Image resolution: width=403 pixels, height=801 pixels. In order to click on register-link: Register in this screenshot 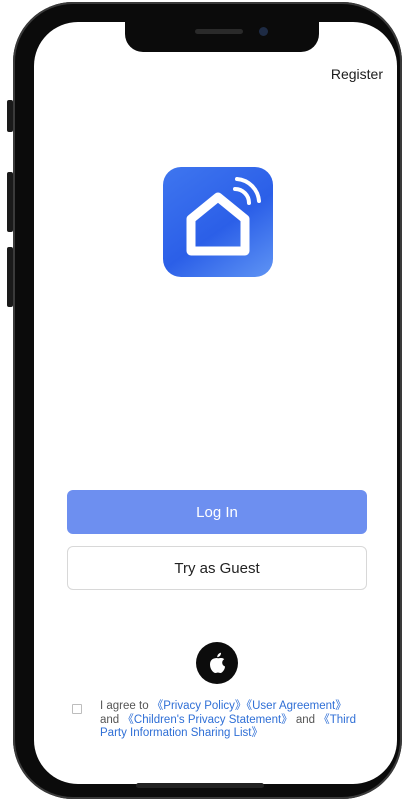, I will do `click(357, 74)`.